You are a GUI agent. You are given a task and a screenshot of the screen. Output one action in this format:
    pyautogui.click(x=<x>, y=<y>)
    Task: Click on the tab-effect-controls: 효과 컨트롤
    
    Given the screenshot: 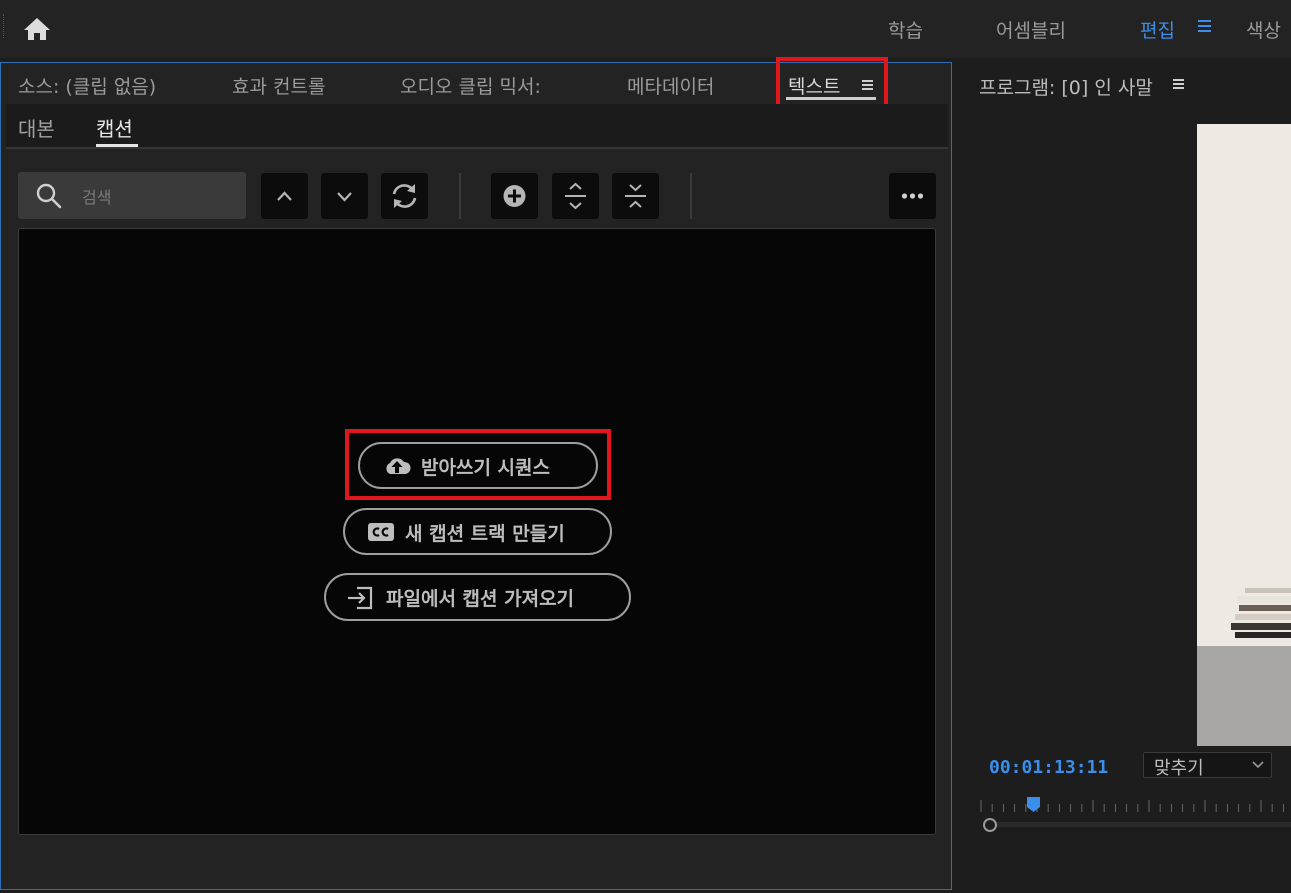 What is the action you would take?
    pyautogui.click(x=278, y=85)
    